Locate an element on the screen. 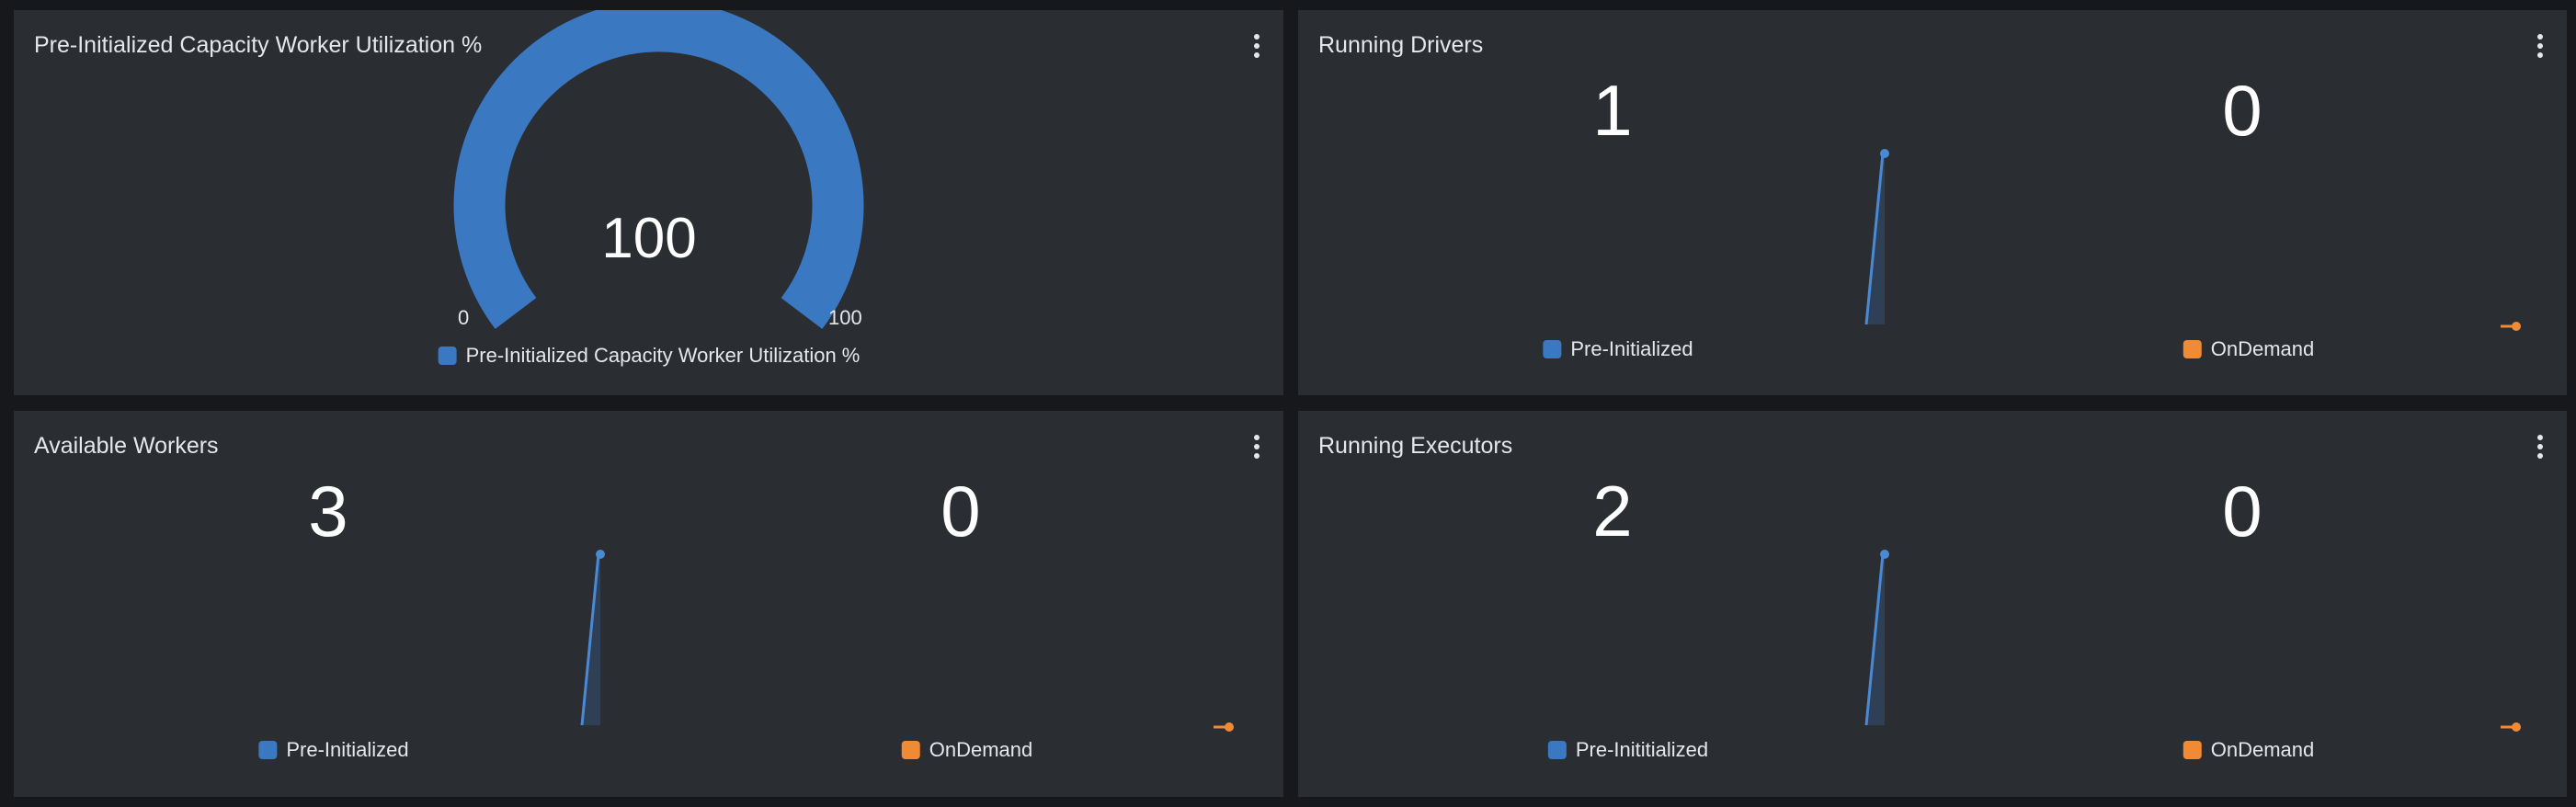  gauge-min-label: 0 is located at coordinates (464, 317).